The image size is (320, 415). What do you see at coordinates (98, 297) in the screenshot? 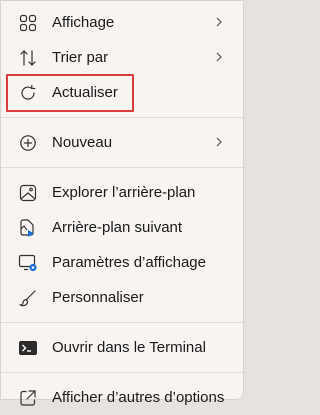
I see `menu-item-label: Personnaliser` at bounding box center [98, 297].